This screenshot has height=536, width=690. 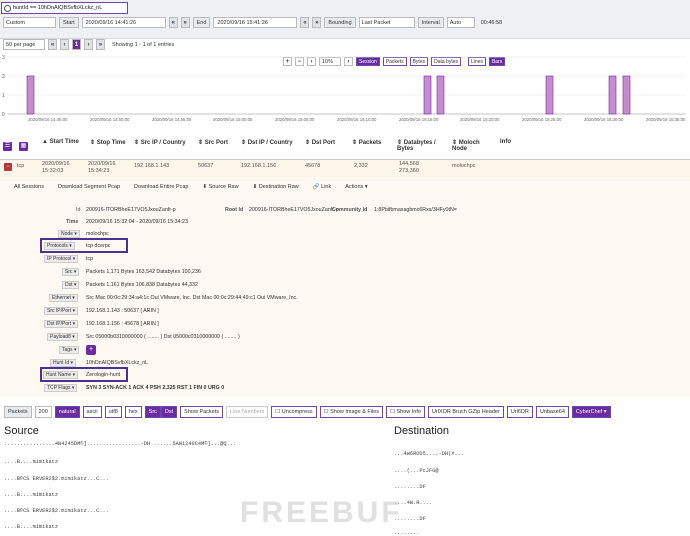 What do you see at coordinates (233, 119) in the screenshot?
I see `x-tick: 2020/09/16 15:00:00` at bounding box center [233, 119].